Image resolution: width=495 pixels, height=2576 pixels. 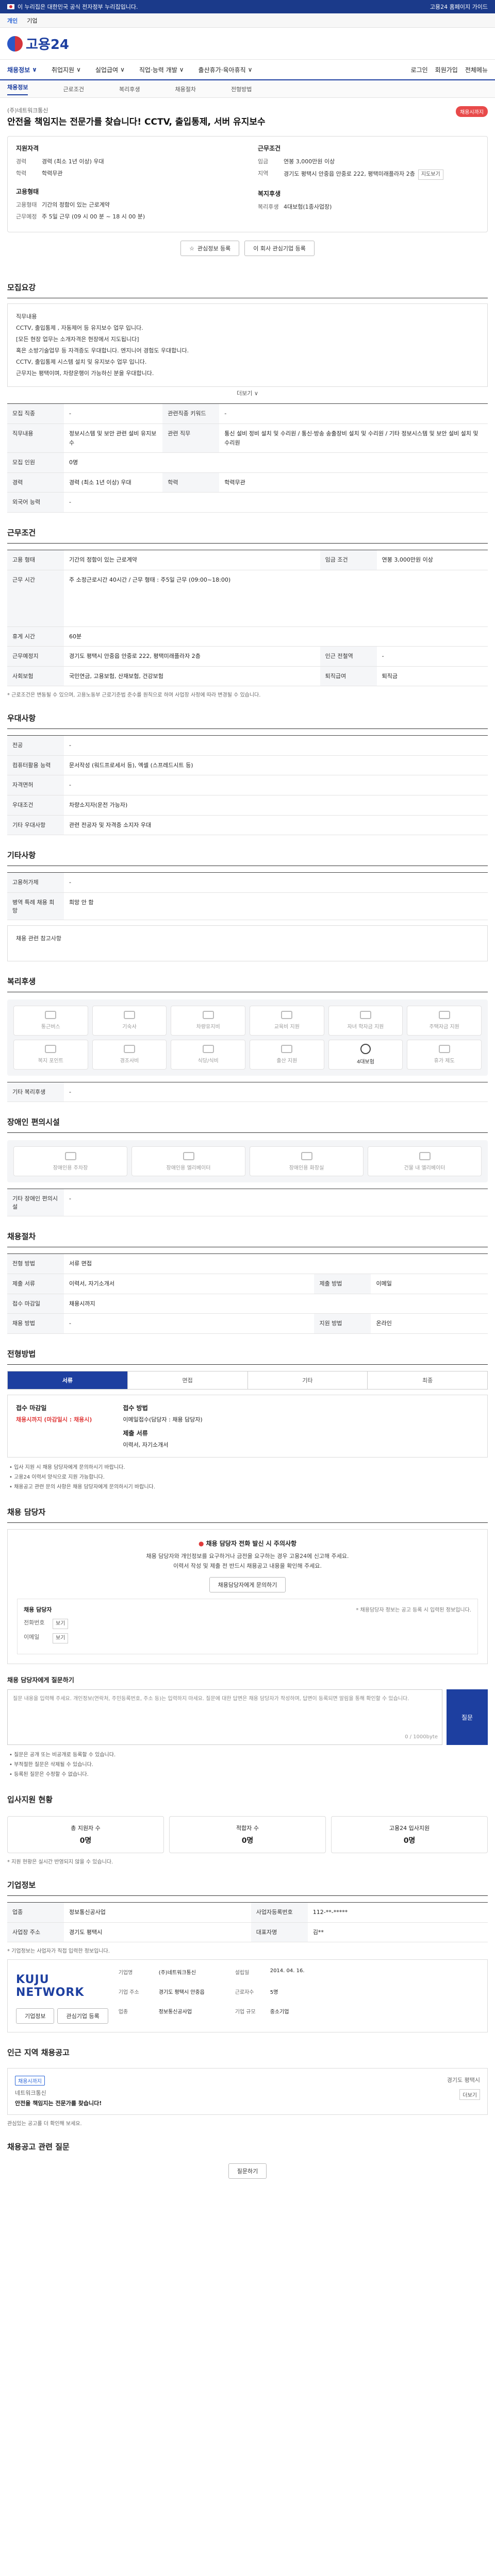 What do you see at coordinates (247, 1585) in the screenshot?
I see `contact-inquiry-button: 채용담당자에게 문의하기` at bounding box center [247, 1585].